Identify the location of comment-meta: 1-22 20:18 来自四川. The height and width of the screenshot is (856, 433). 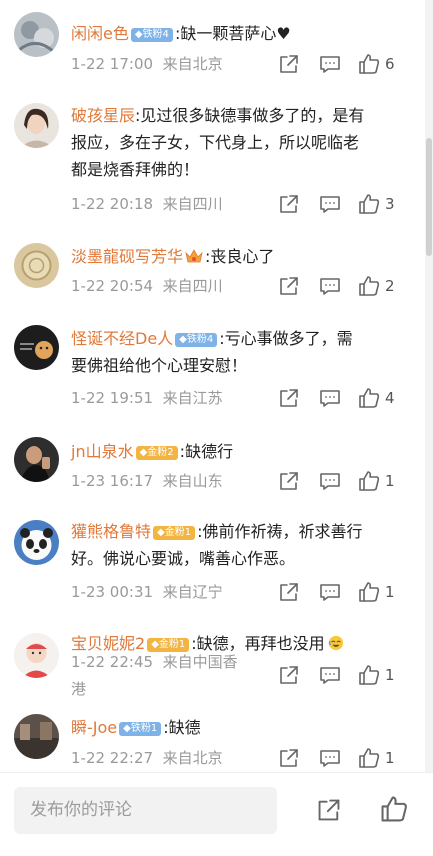
(147, 203).